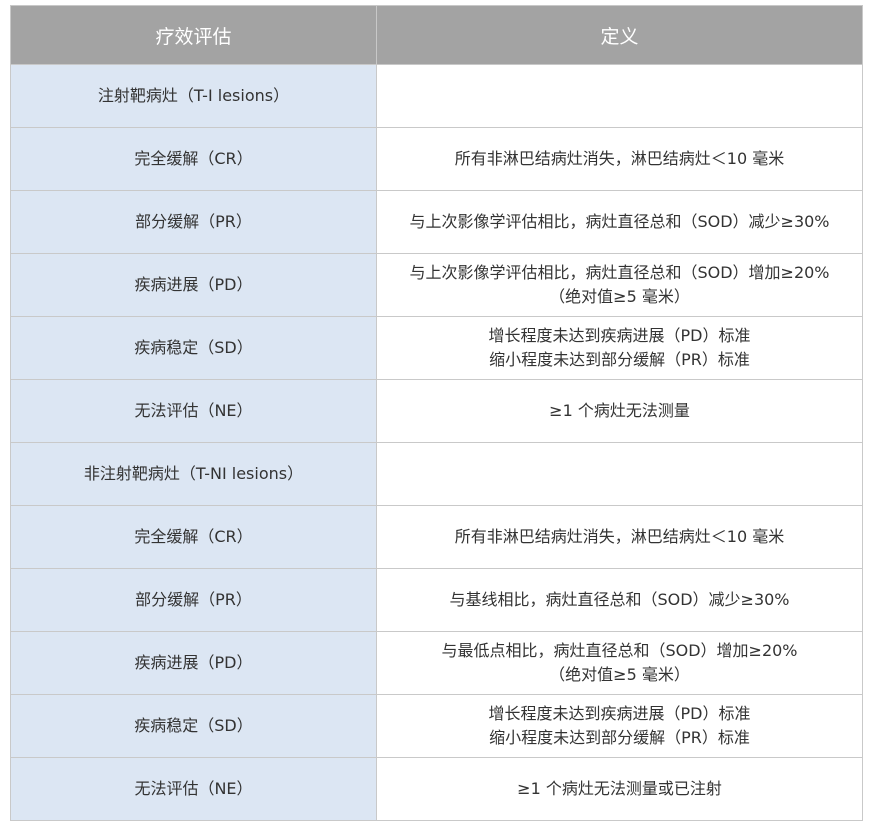 This screenshot has height=832, width=870. Describe the element at coordinates (193, 474) in the screenshot. I see `assessment-cell: 非注射靶病灶（T-NI lesions）` at that location.